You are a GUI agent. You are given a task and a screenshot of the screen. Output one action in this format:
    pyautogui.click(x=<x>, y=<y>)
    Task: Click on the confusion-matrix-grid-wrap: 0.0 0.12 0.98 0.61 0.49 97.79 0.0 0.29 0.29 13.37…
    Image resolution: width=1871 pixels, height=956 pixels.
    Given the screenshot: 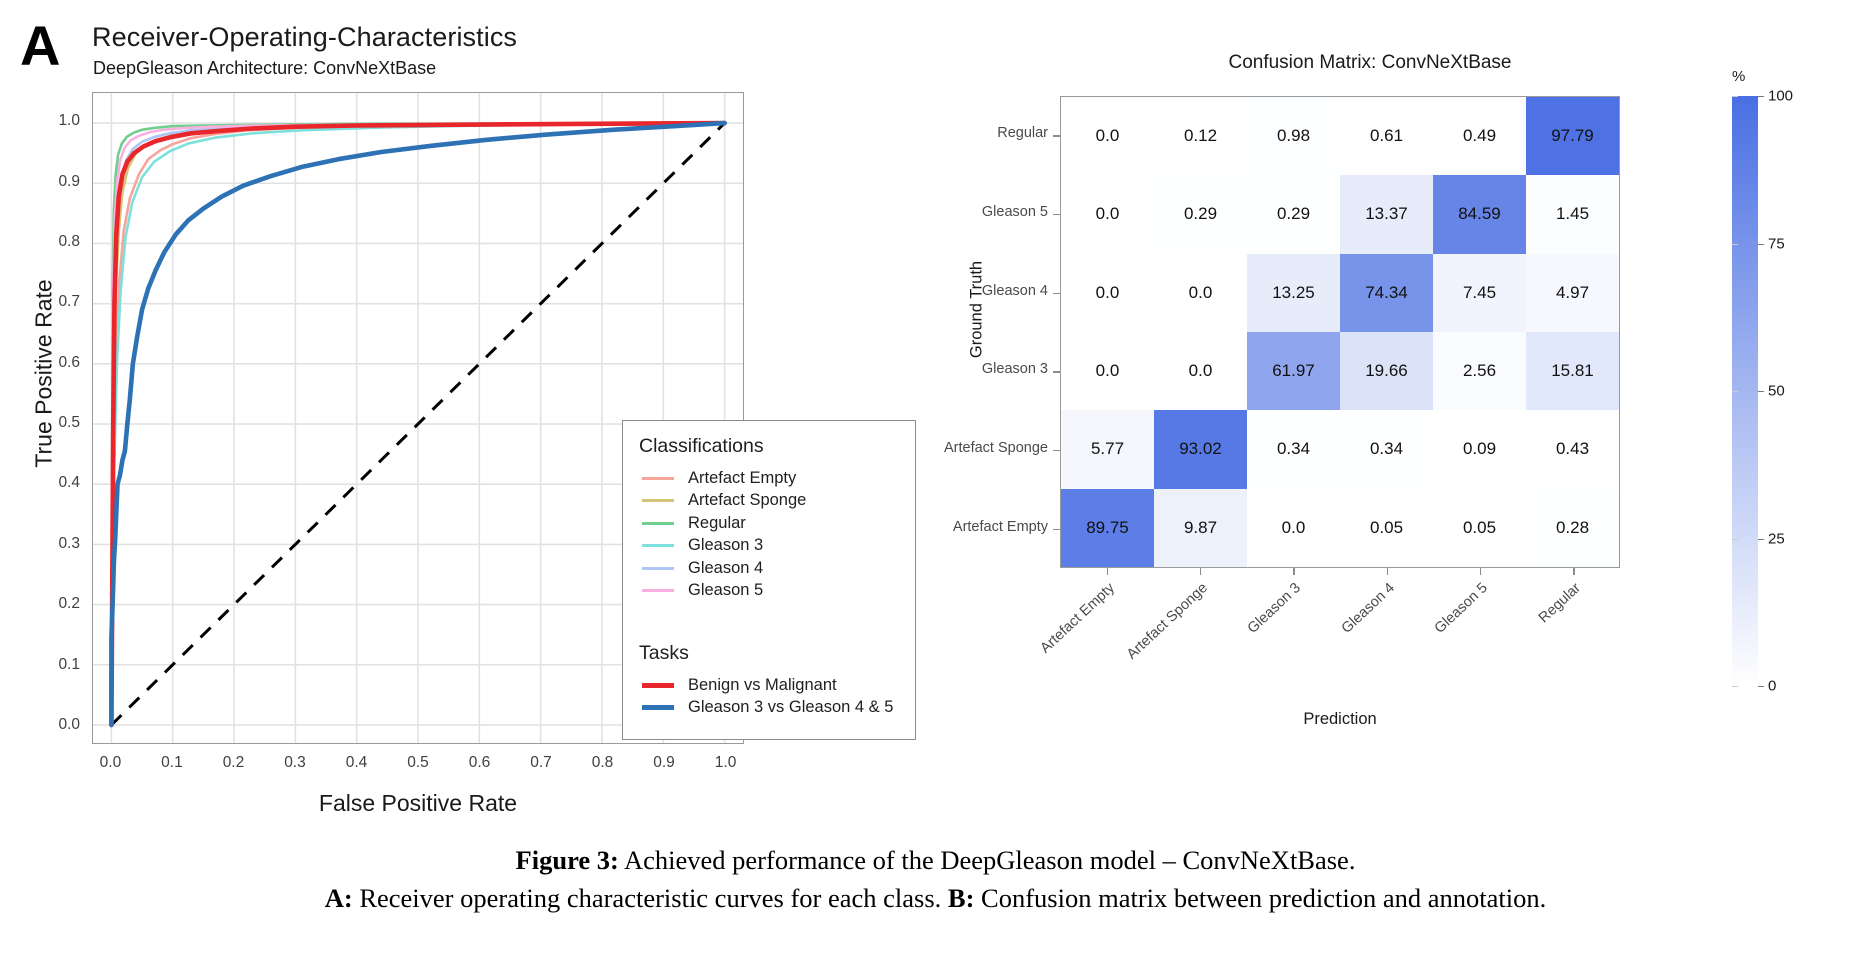 What is the action you would take?
    pyautogui.click(x=1340, y=332)
    